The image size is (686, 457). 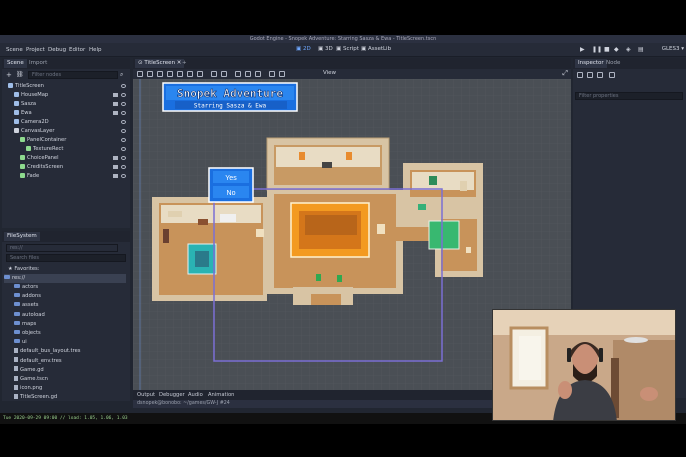 I want to click on tab-inspector: Inspector, so click(x=591, y=63).